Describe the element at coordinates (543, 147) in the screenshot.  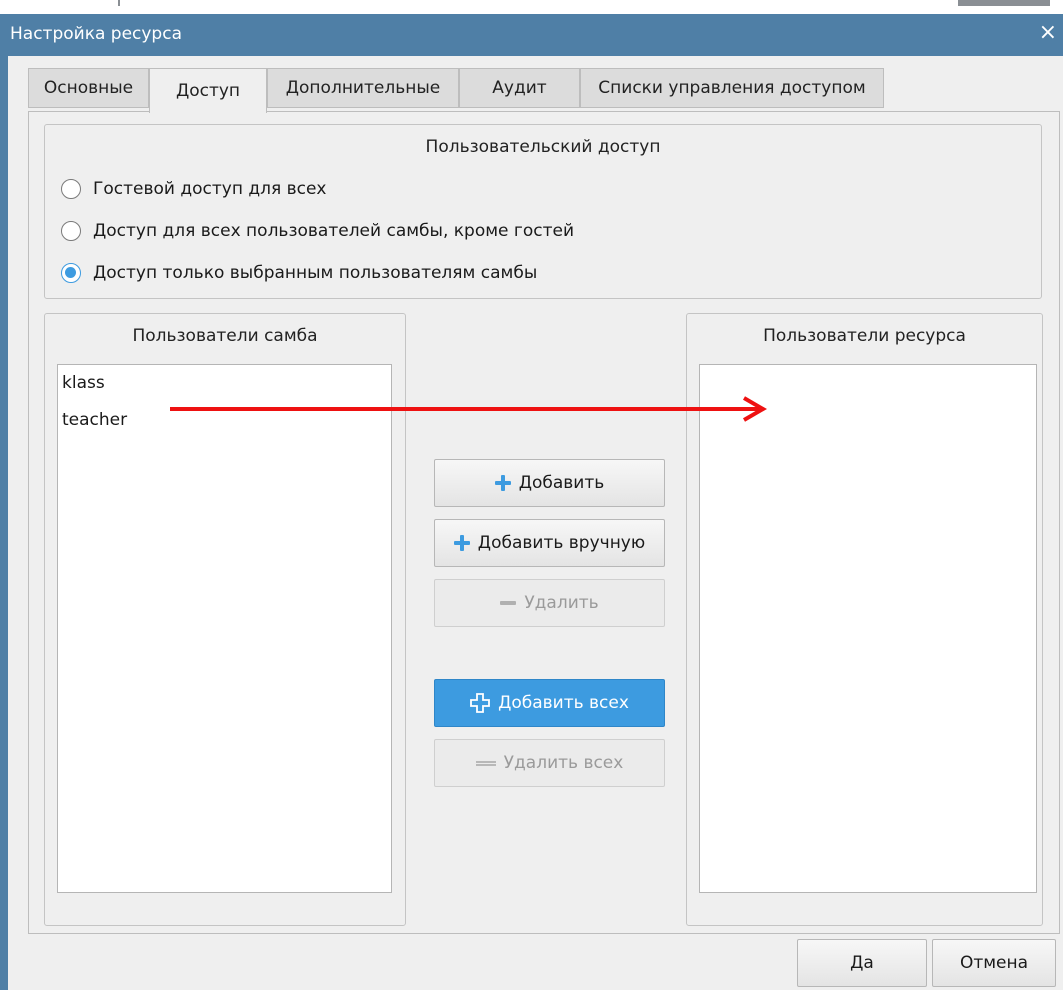
I see `group-title: Пользовательский доступ` at that location.